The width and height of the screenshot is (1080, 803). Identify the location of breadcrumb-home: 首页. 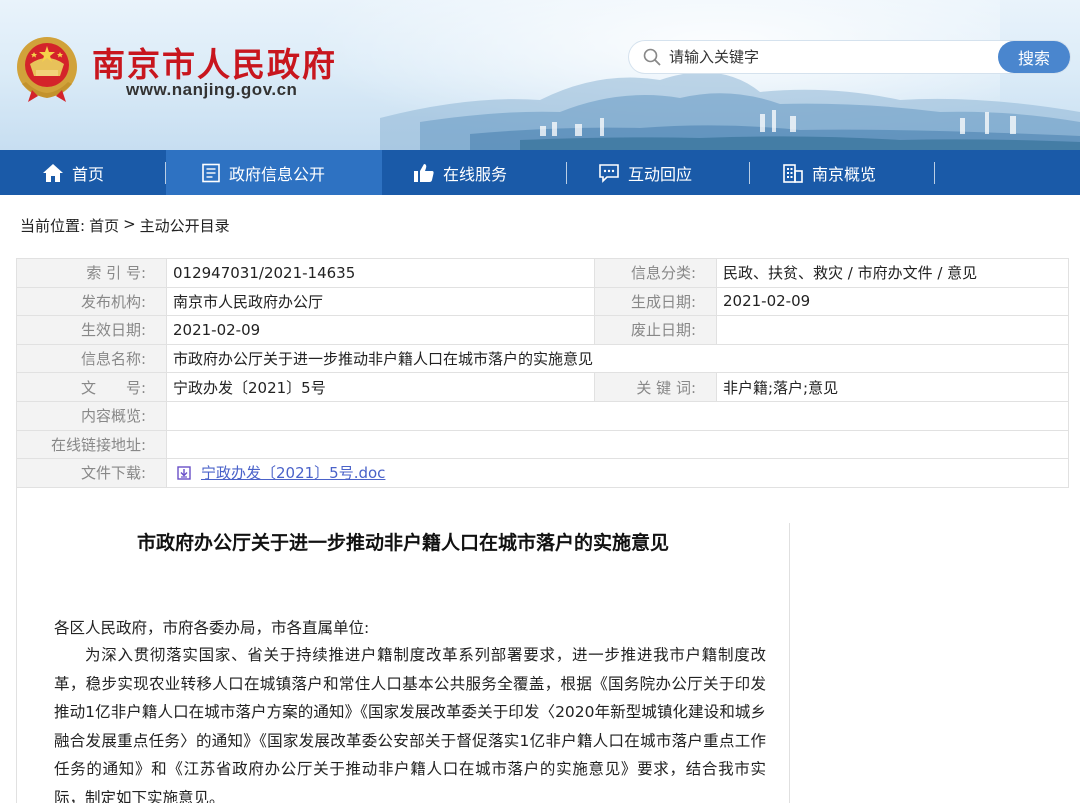
(104, 225).